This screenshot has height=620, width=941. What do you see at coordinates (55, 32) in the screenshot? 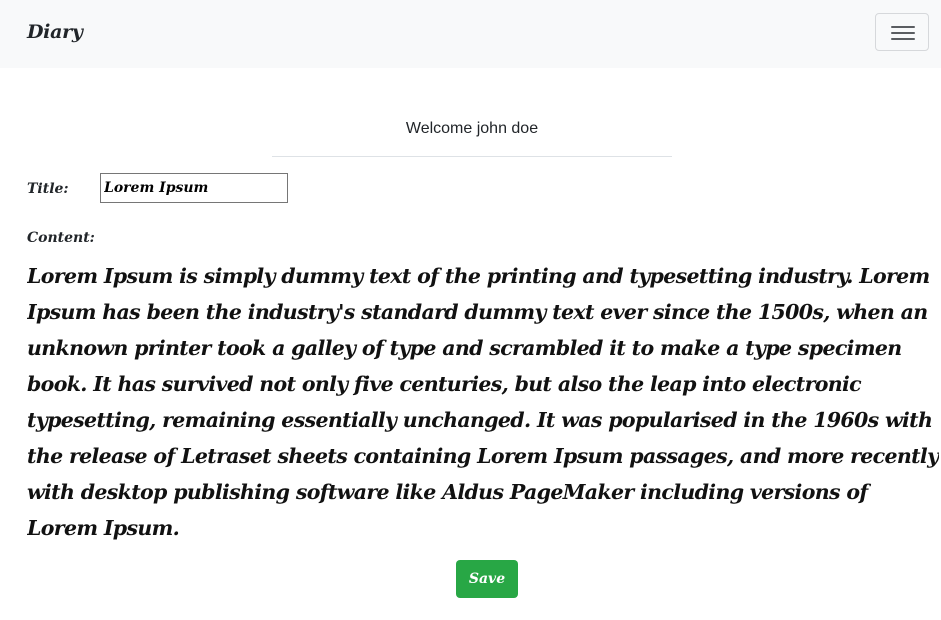
I see `brand-logo: Diary` at bounding box center [55, 32].